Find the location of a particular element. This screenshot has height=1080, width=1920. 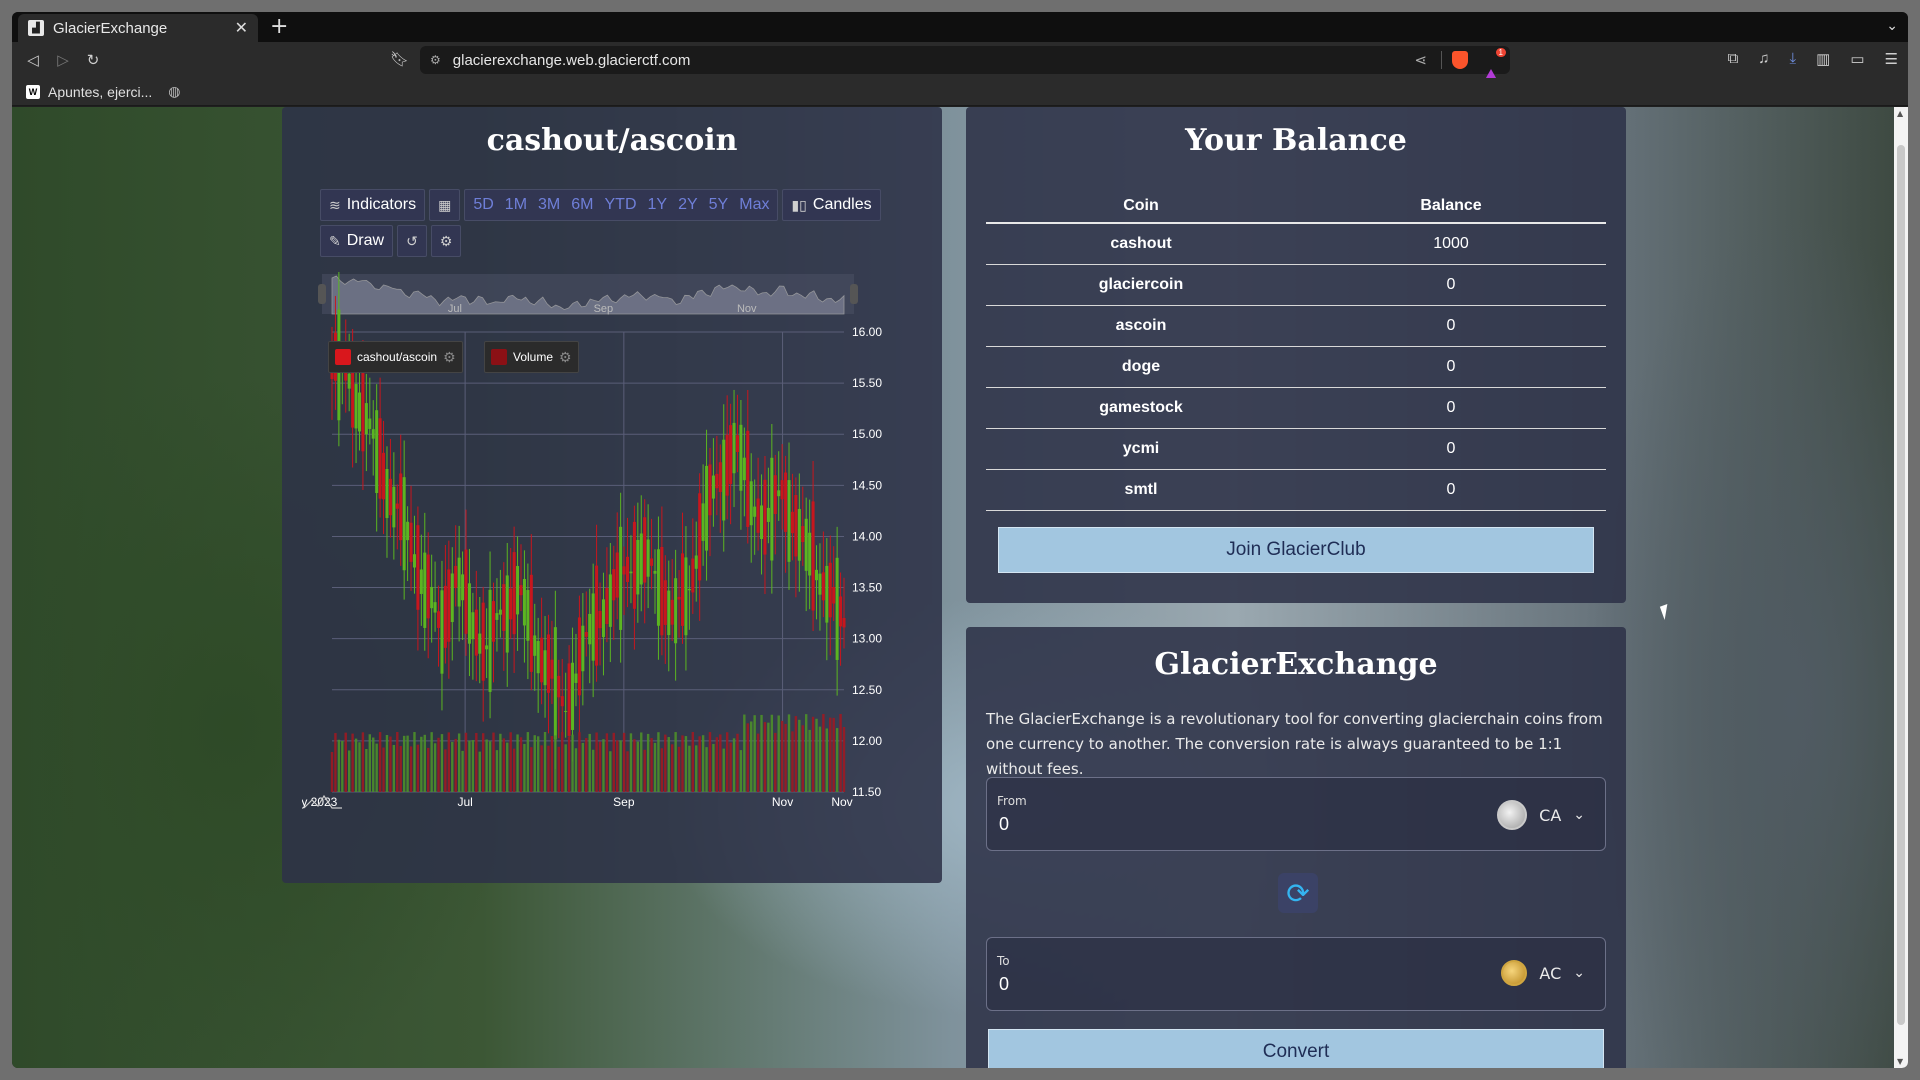

reload-icon: ↻ is located at coordinates (93, 60).